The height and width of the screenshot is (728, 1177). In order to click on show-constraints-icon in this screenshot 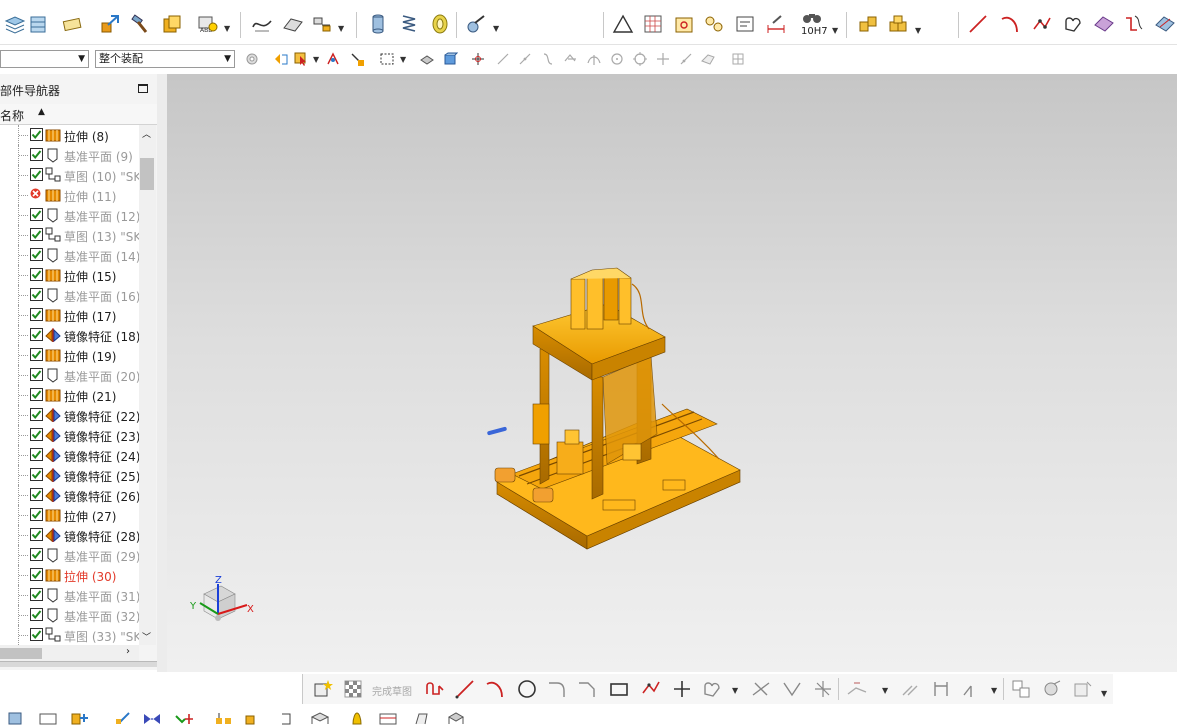, I will do `click(1021, 689)`.